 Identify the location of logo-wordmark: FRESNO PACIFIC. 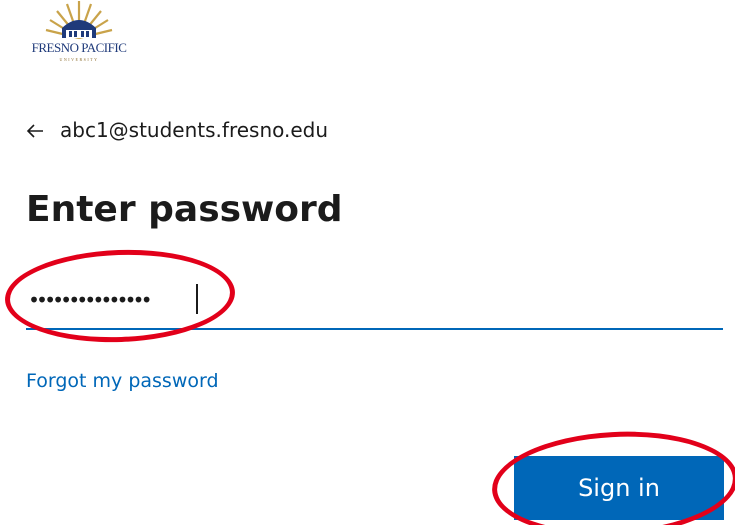
(79, 47).